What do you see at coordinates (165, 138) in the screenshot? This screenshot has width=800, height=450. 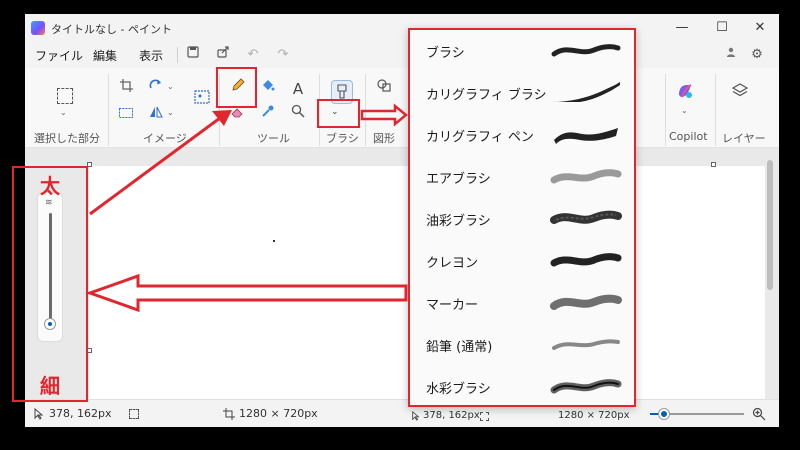 I see `group-label-image: イメージ` at bounding box center [165, 138].